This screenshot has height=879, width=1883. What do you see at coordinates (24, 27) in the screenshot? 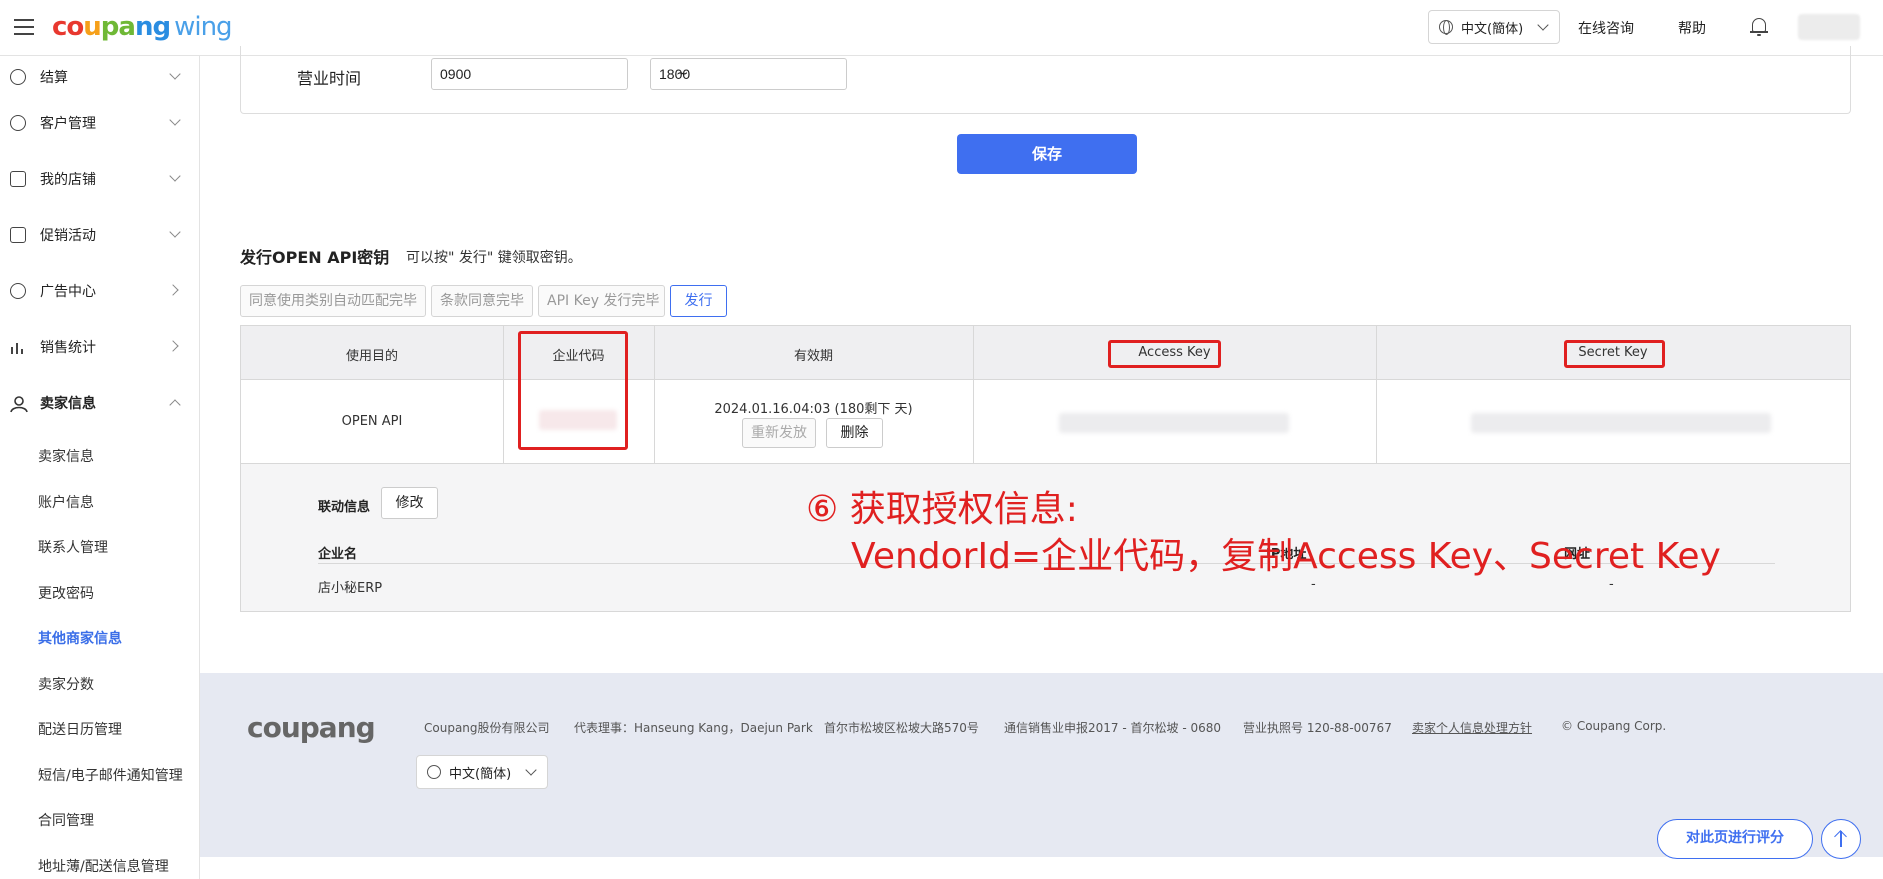
I see `menu-icon` at bounding box center [24, 27].